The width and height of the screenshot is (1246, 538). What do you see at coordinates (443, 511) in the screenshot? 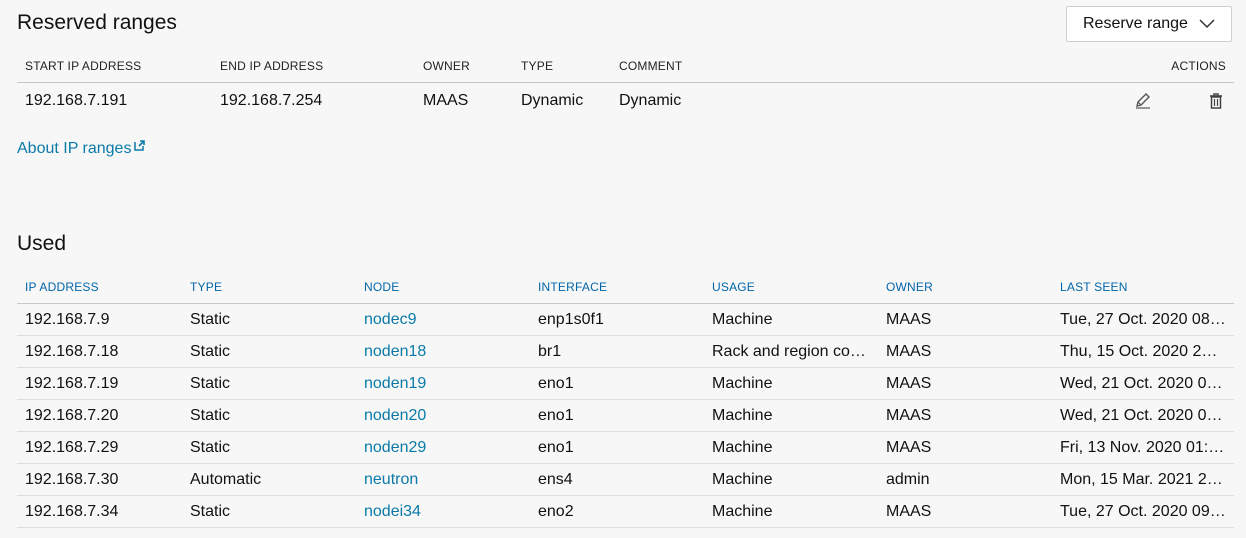
I see `node-link: nodei34` at bounding box center [443, 511].